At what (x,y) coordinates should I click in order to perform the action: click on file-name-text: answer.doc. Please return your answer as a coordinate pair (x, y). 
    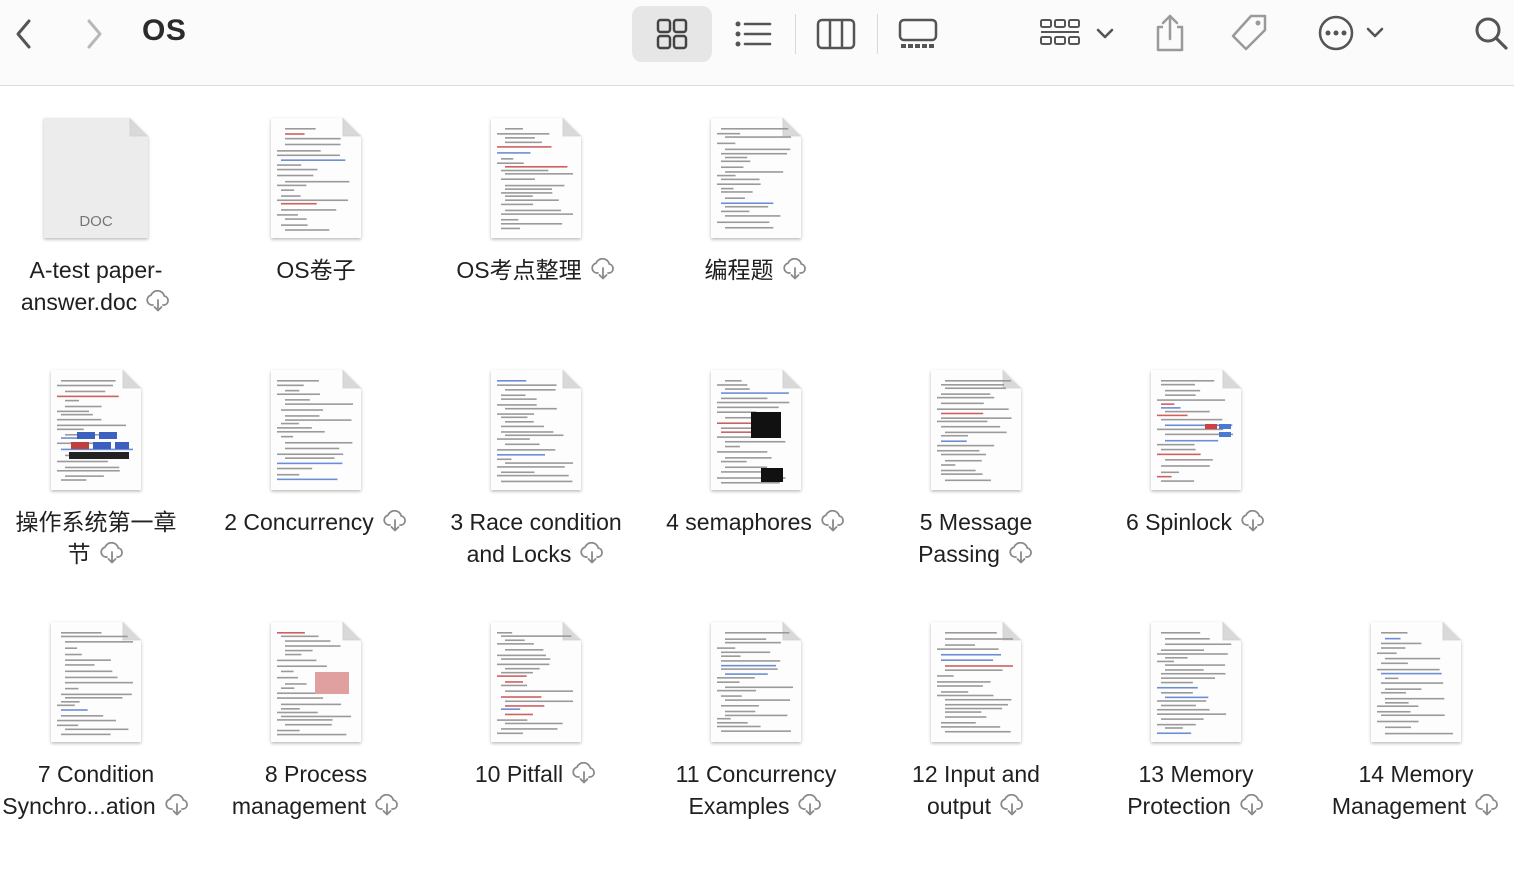
    Looking at the image, I should click on (79, 302).